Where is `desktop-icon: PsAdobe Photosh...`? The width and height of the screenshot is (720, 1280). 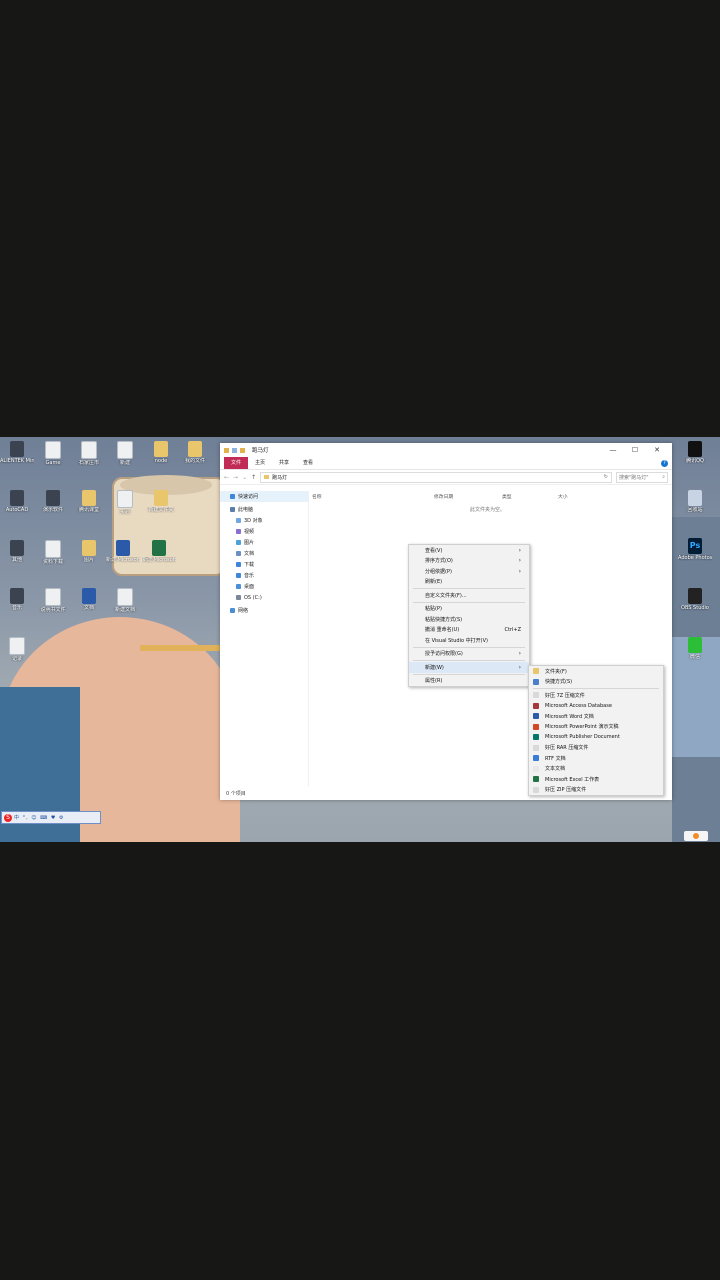 desktop-icon: PsAdobe Photosh... is located at coordinates (695, 549).